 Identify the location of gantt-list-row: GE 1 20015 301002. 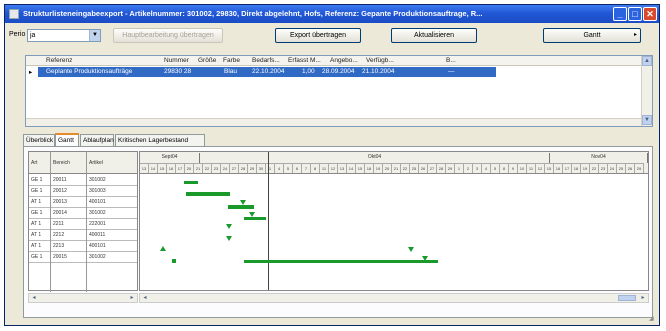
(83, 257).